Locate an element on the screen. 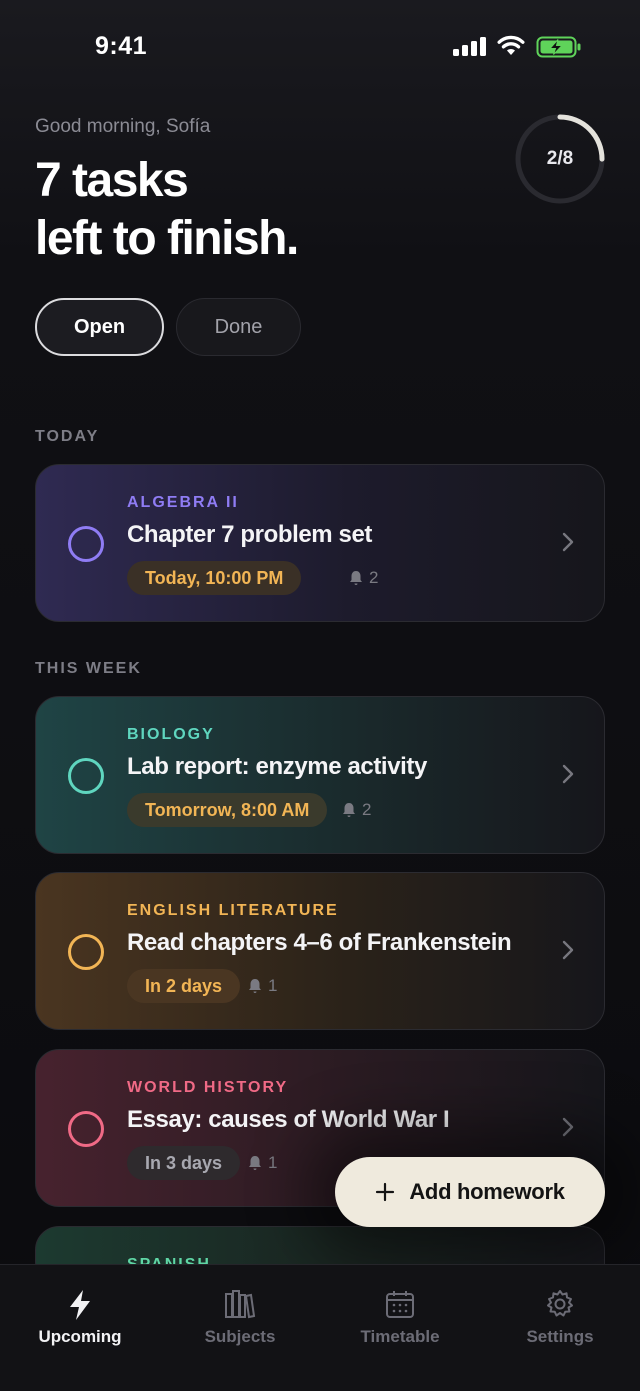 The image size is (640, 1391). task-title: Lab report: enzyme activity is located at coordinates (277, 766).